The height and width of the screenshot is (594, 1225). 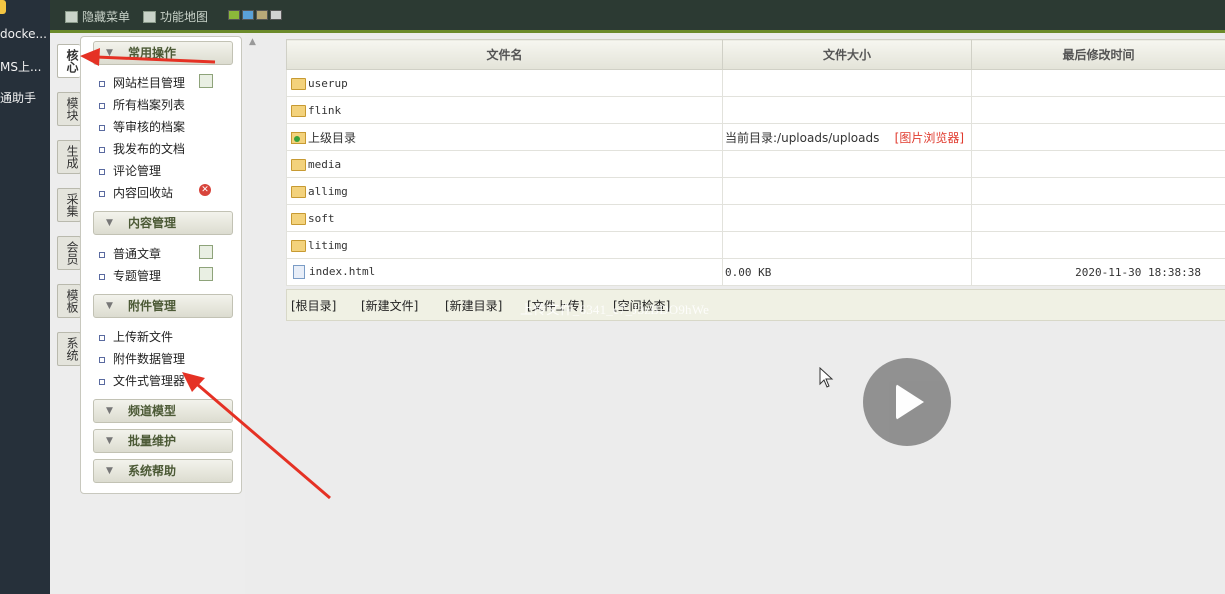 What do you see at coordinates (504, 110) in the screenshot?
I see `file-name-cell: flink` at bounding box center [504, 110].